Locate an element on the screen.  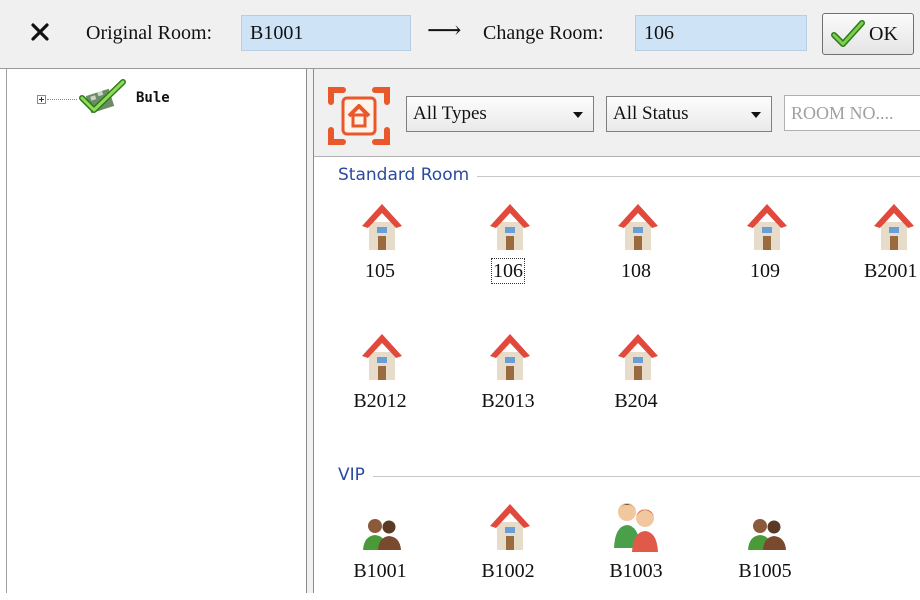
room-tile: B2012 is located at coordinates (380, 380).